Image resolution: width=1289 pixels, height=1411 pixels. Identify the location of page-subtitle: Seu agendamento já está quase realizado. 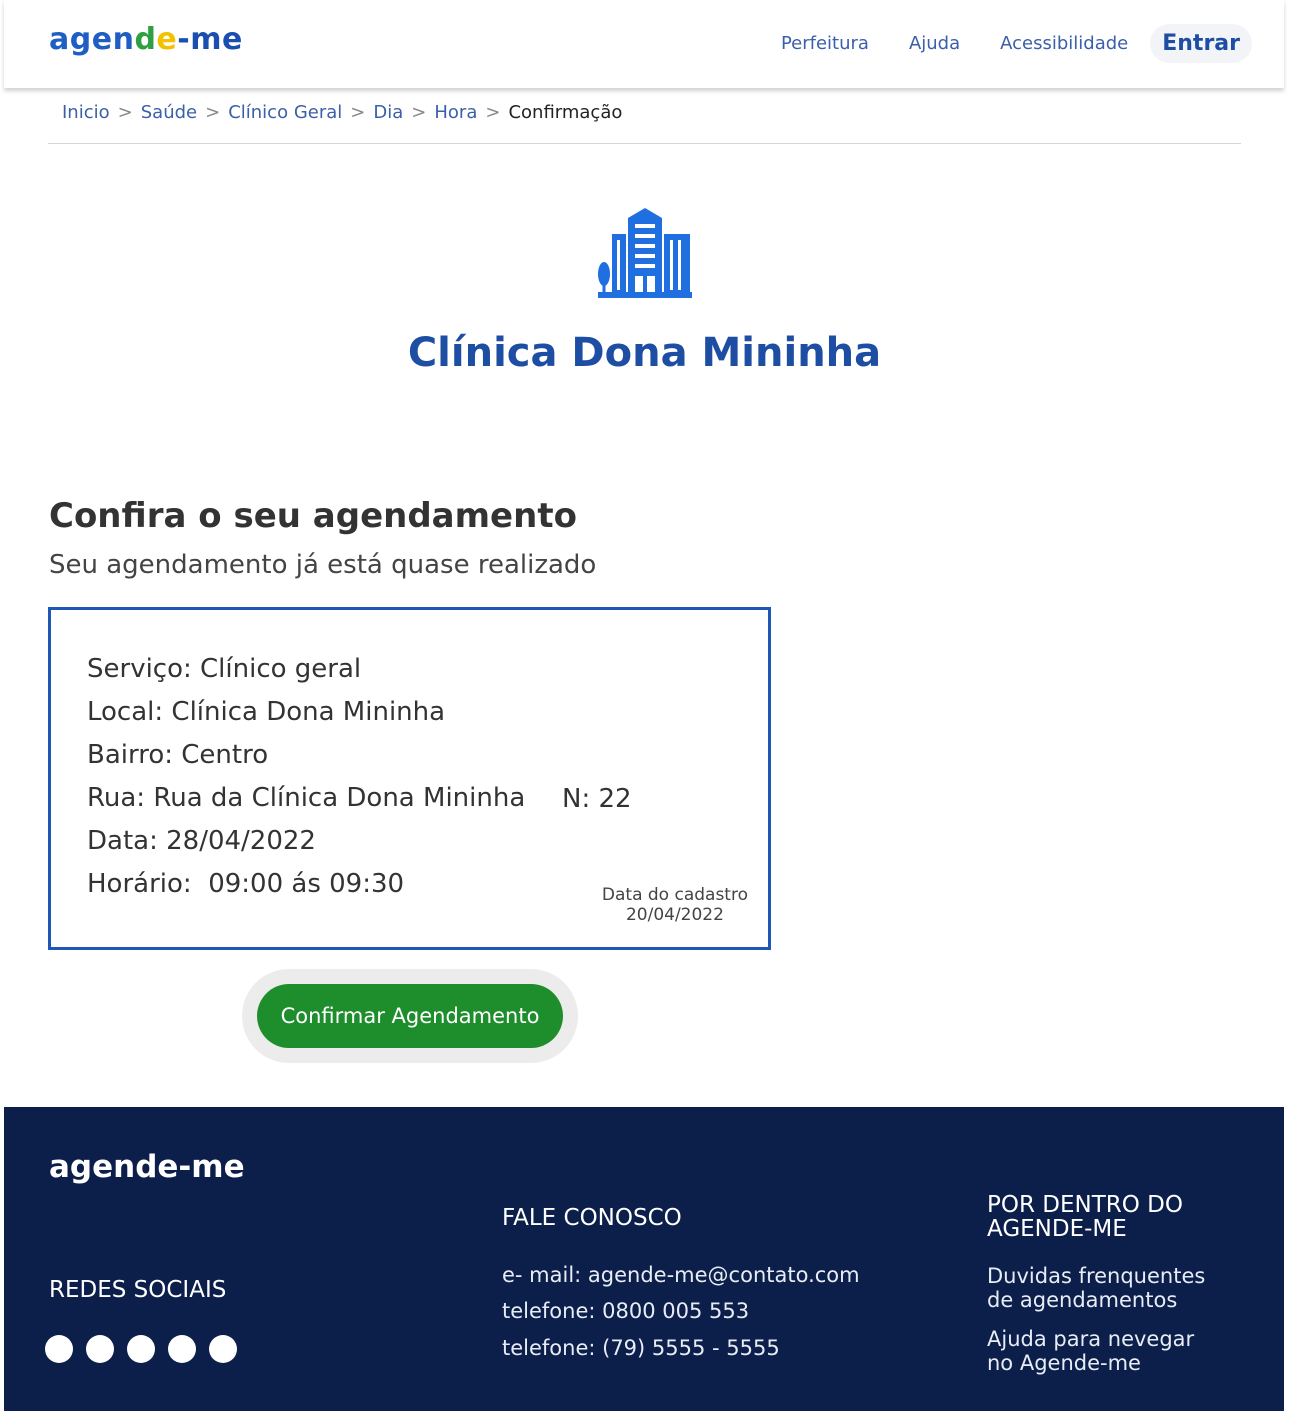
(323, 565).